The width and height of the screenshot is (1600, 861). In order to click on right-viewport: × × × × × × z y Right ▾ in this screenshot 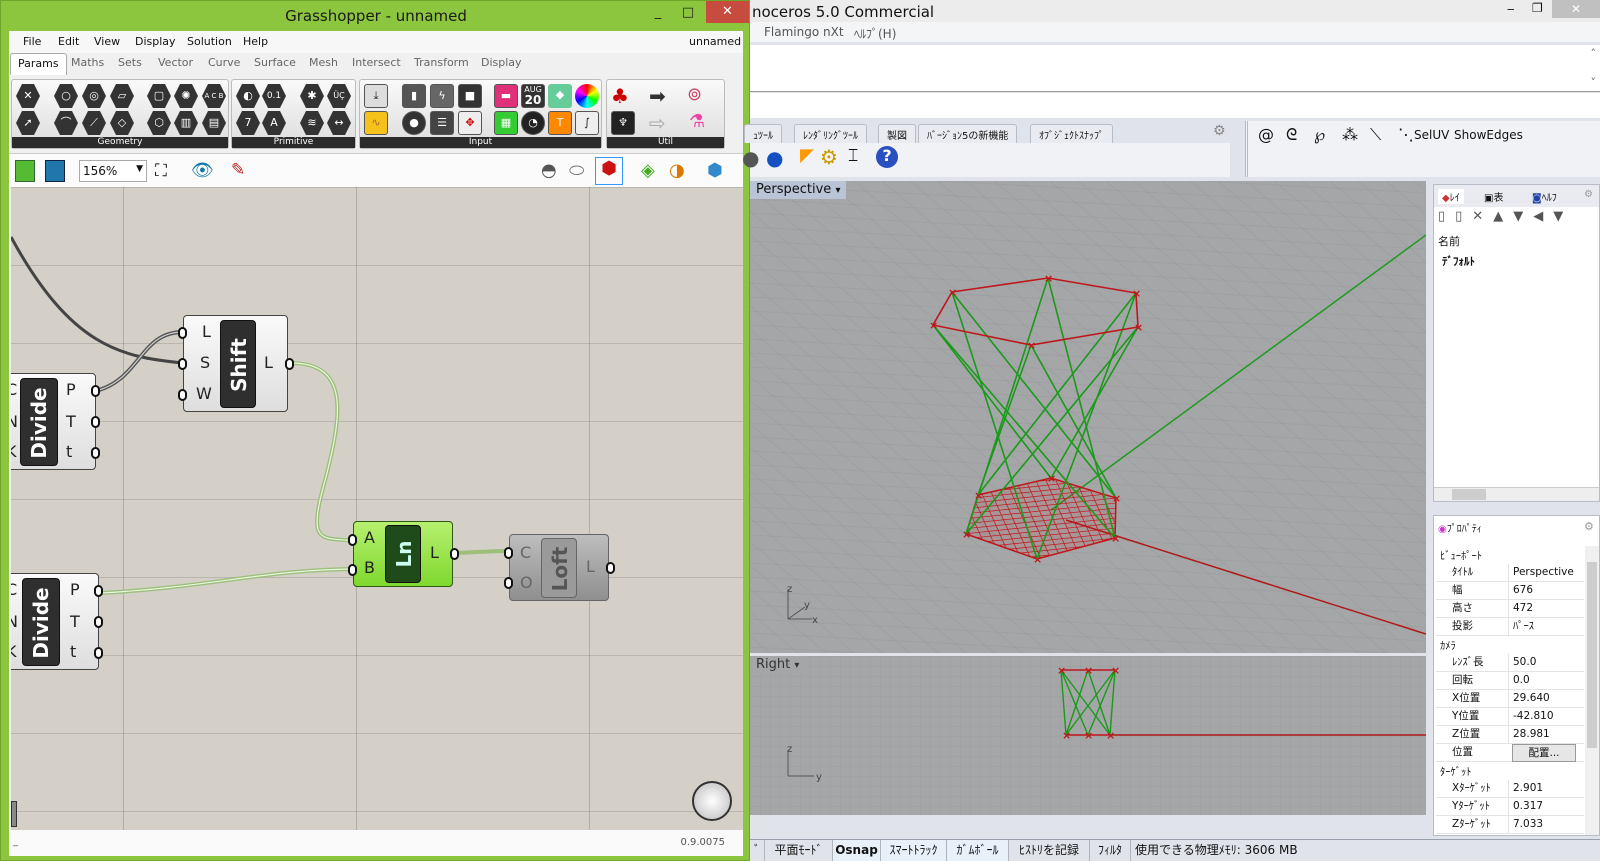, I will do `click(1088, 735)`.